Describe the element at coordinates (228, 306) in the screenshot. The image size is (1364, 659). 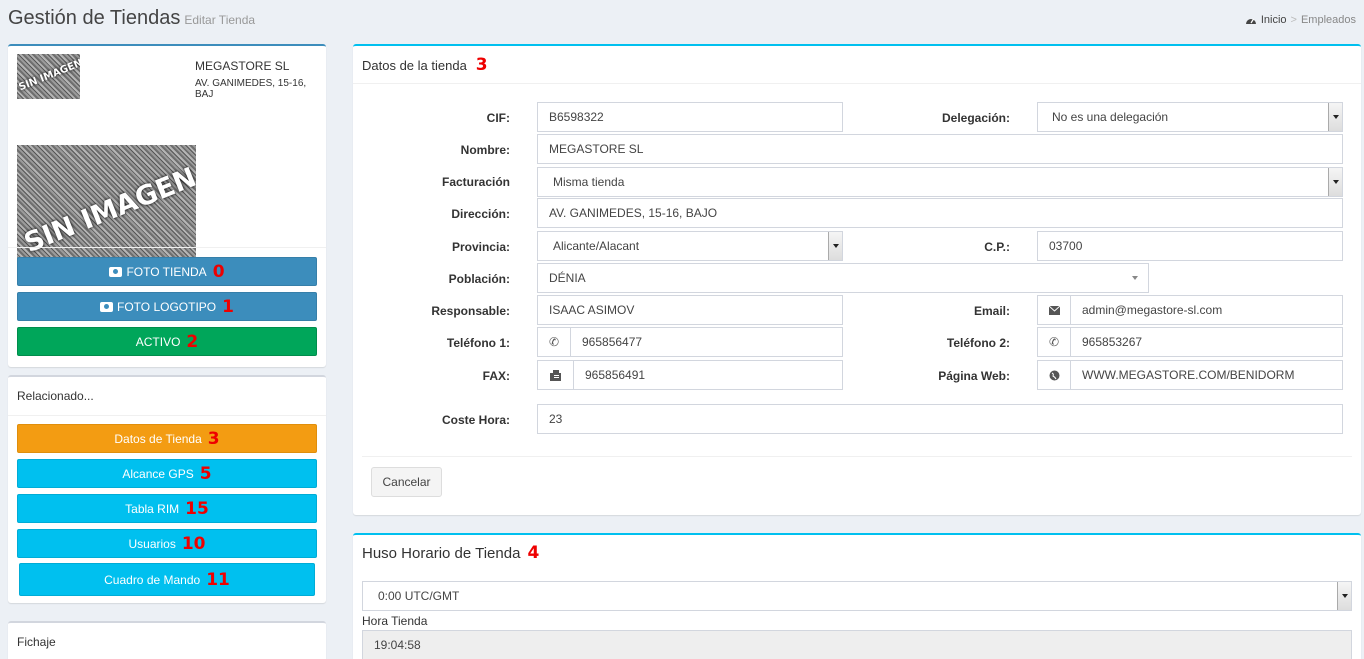
I see `annotation-number: 1` at that location.